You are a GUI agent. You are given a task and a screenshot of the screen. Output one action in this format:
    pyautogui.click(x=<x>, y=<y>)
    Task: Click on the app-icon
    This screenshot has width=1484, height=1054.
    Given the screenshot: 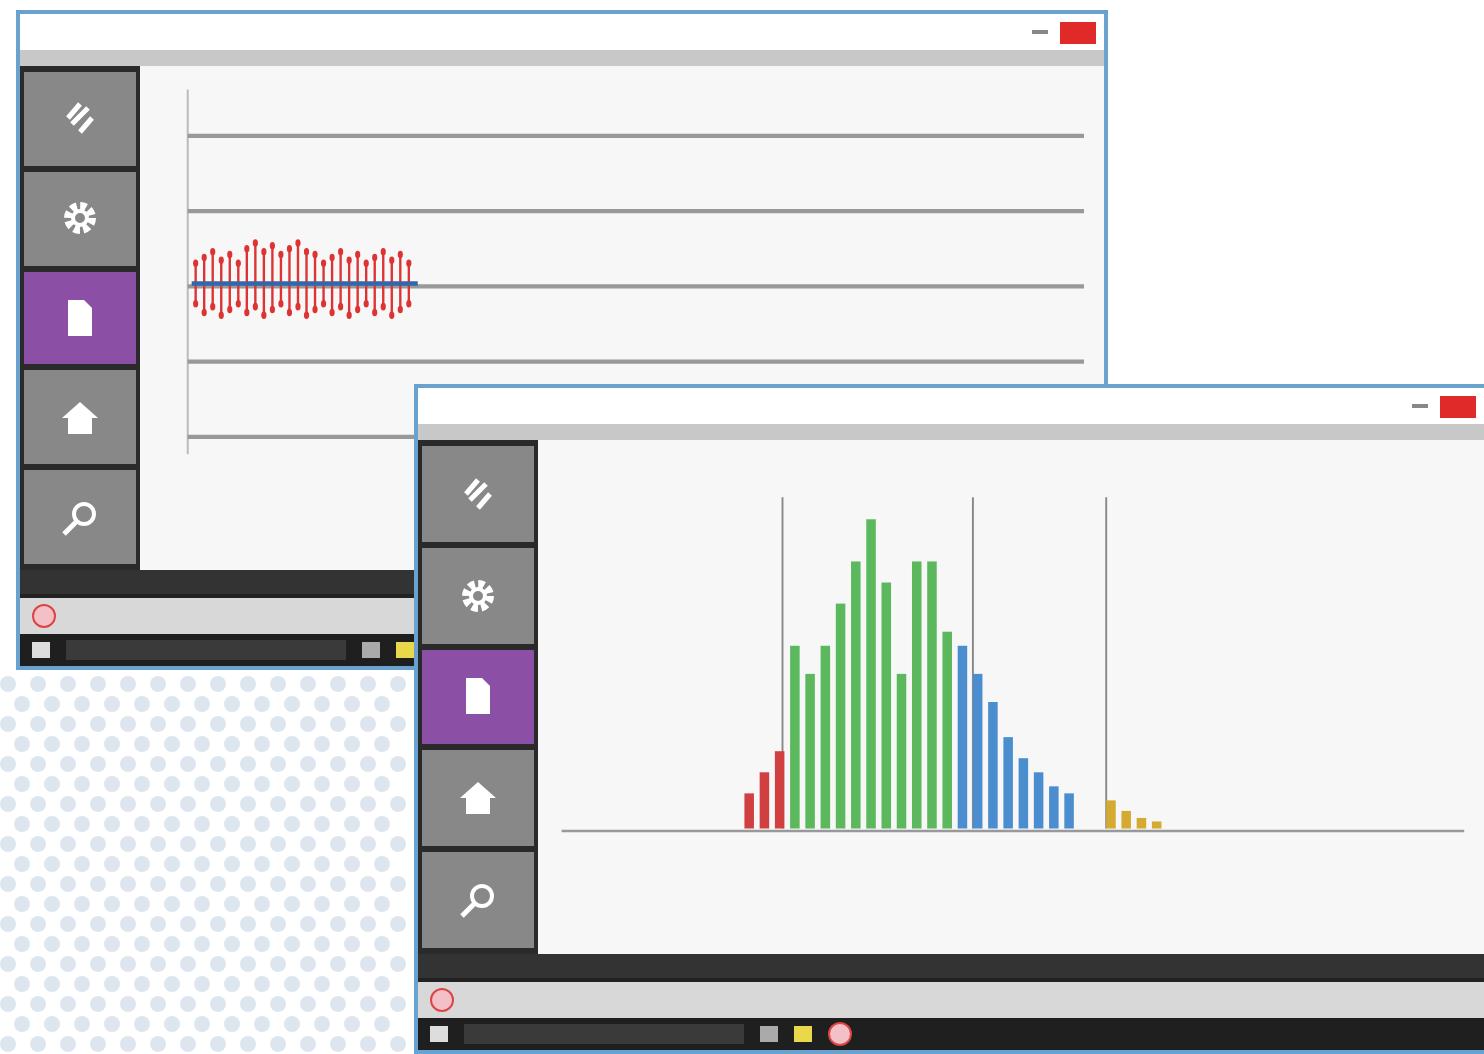 What is the action you would take?
    pyautogui.click(x=840, y=1034)
    